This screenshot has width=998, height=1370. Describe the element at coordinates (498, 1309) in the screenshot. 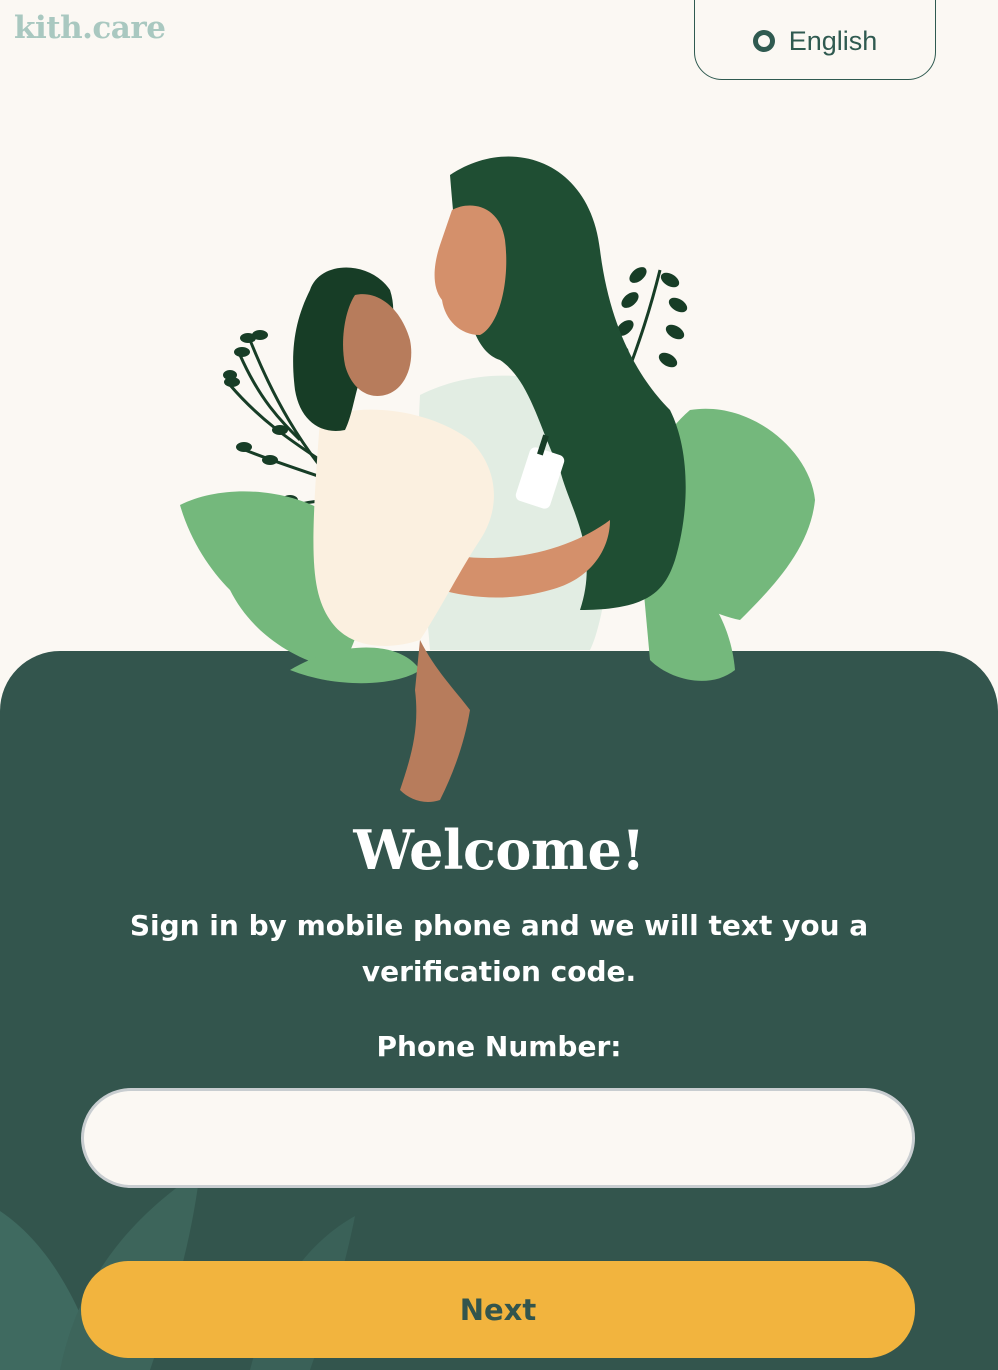

I see `next-button: Next` at that location.